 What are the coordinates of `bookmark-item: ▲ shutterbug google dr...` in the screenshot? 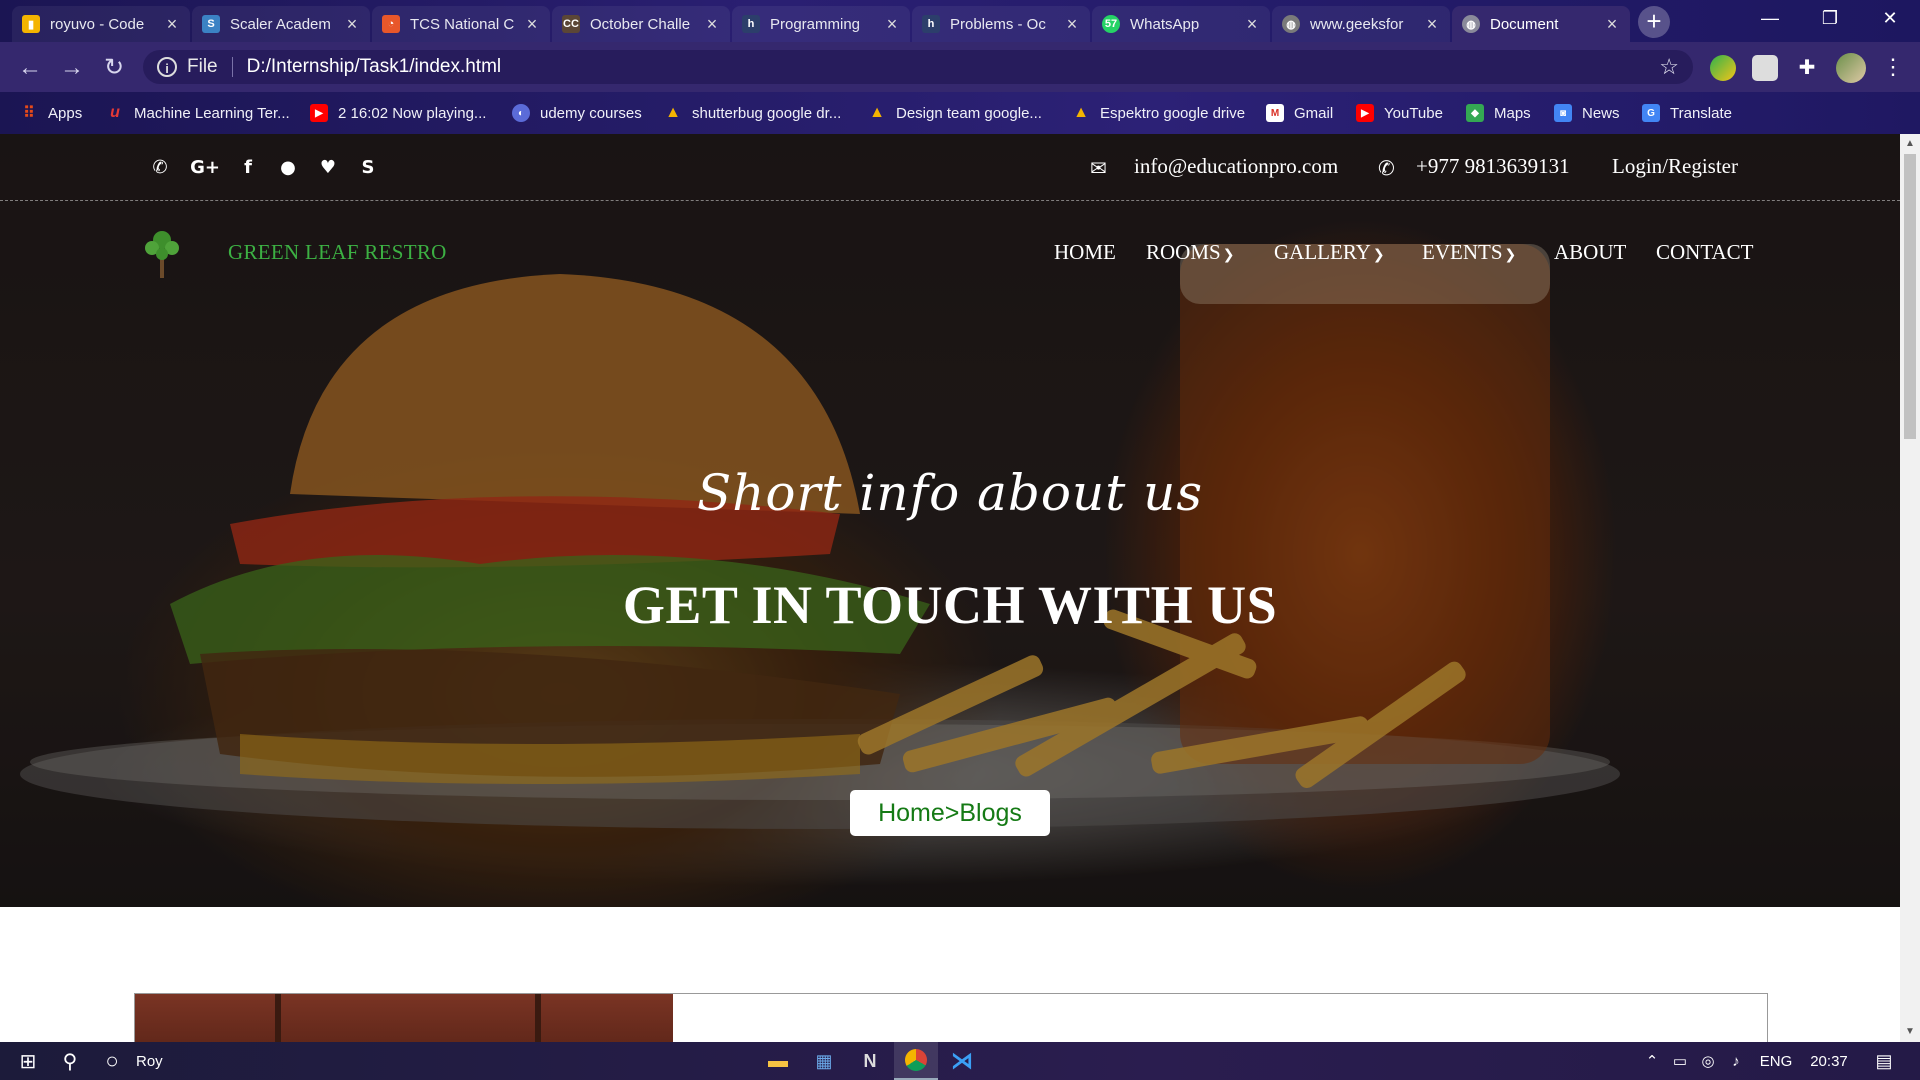 It's located at (752, 113).